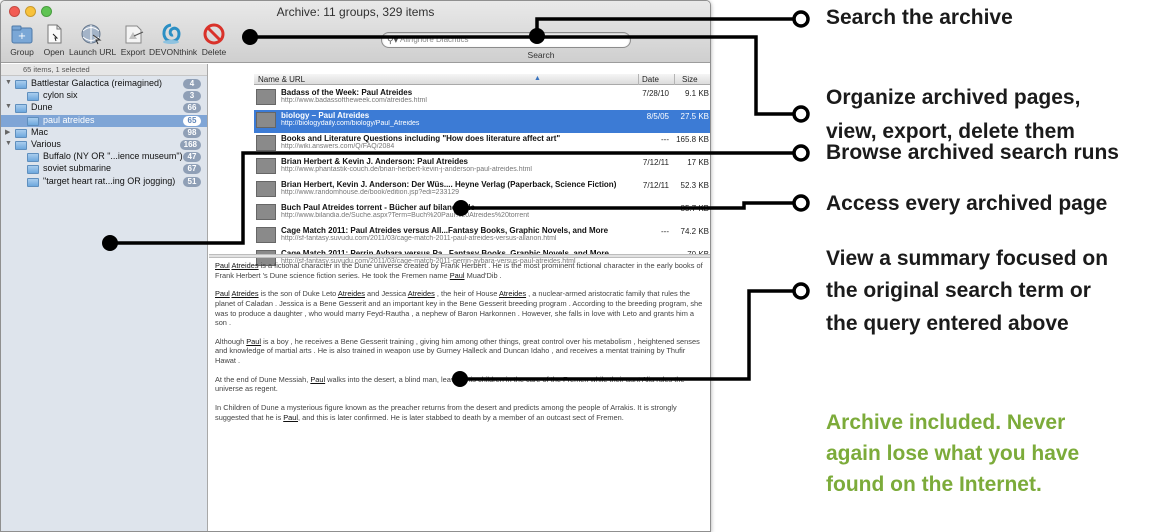 The height and width of the screenshot is (532, 1172). I want to click on callout-ring-toolbar, so click(801, 114).